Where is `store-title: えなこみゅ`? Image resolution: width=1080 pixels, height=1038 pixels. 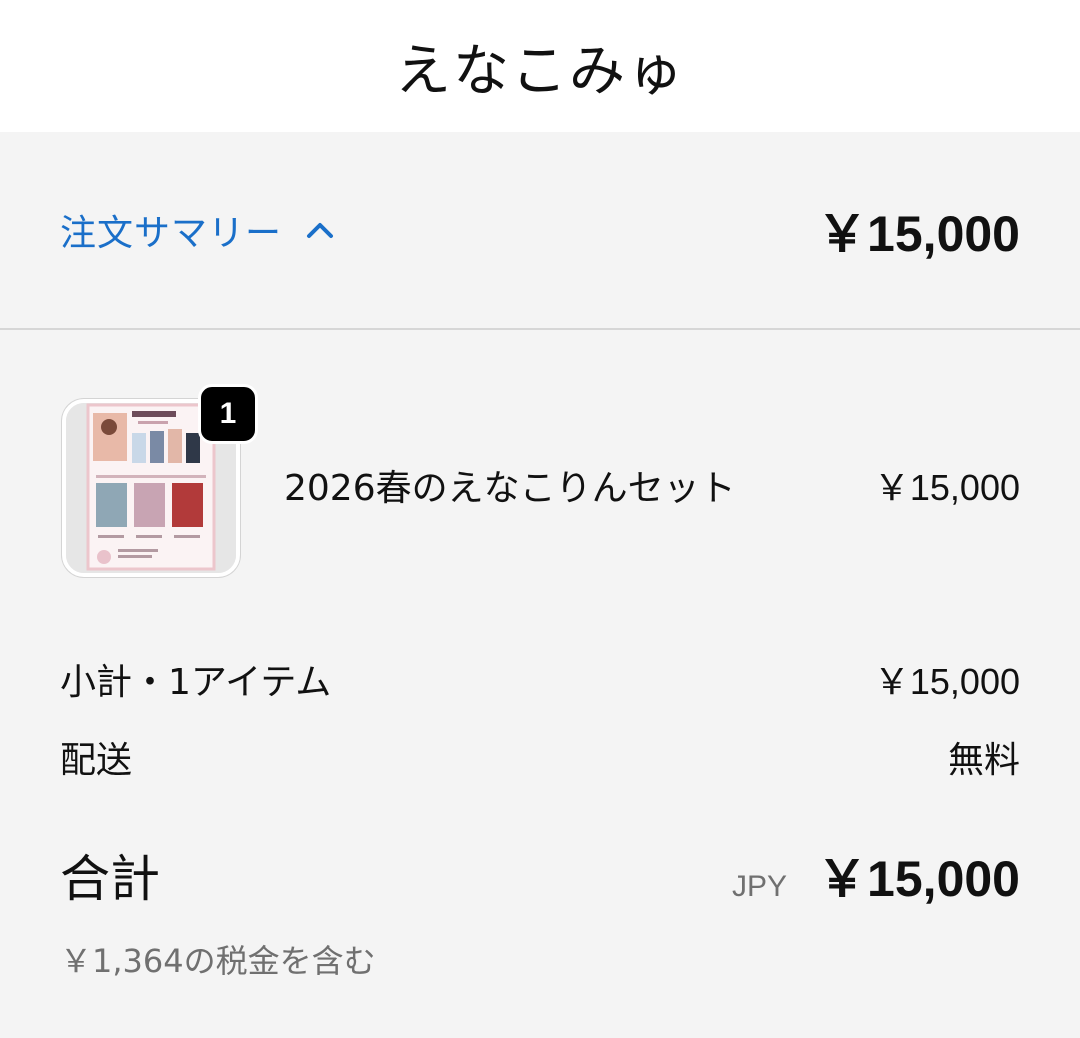 store-title: えなこみゅ is located at coordinates (540, 66).